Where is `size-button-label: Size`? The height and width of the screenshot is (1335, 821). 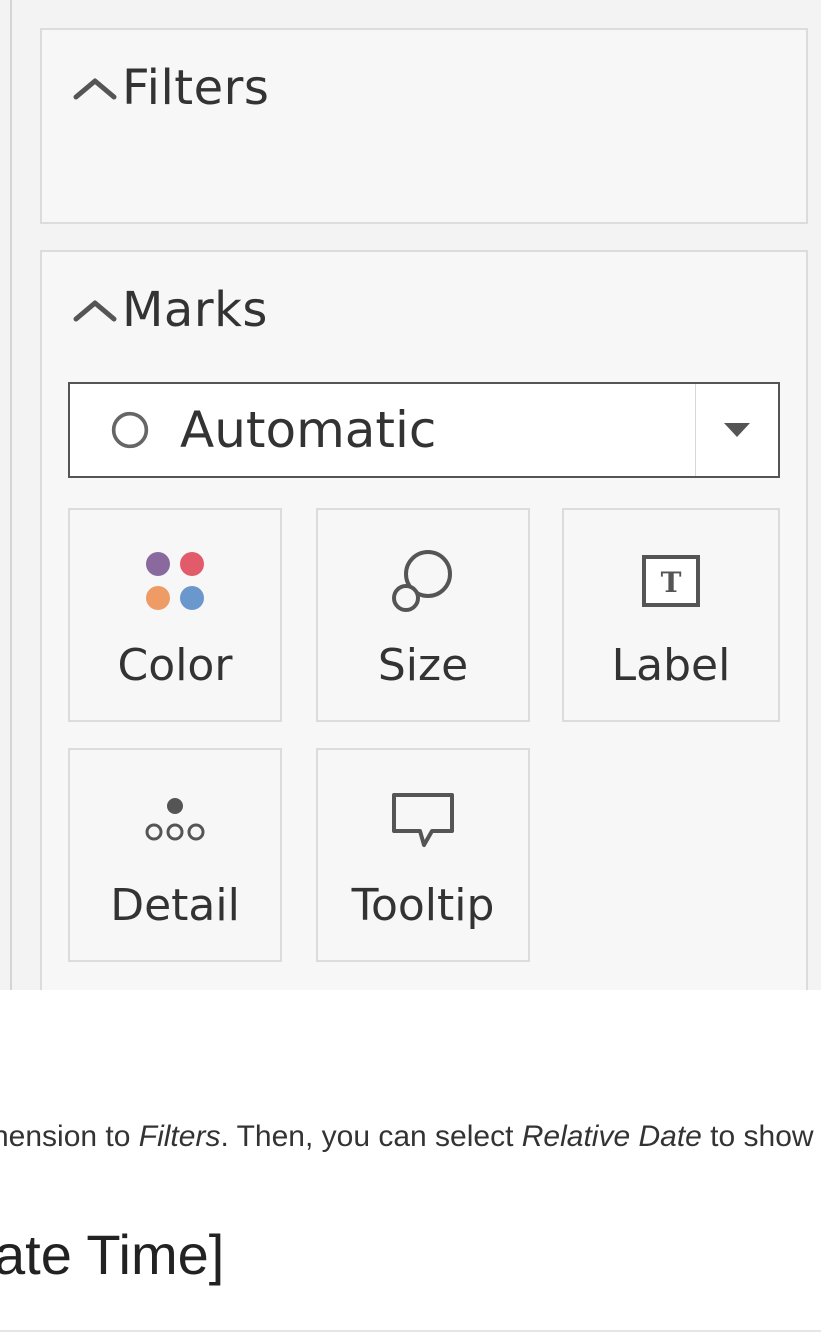 size-button-label: Size is located at coordinates (423, 665).